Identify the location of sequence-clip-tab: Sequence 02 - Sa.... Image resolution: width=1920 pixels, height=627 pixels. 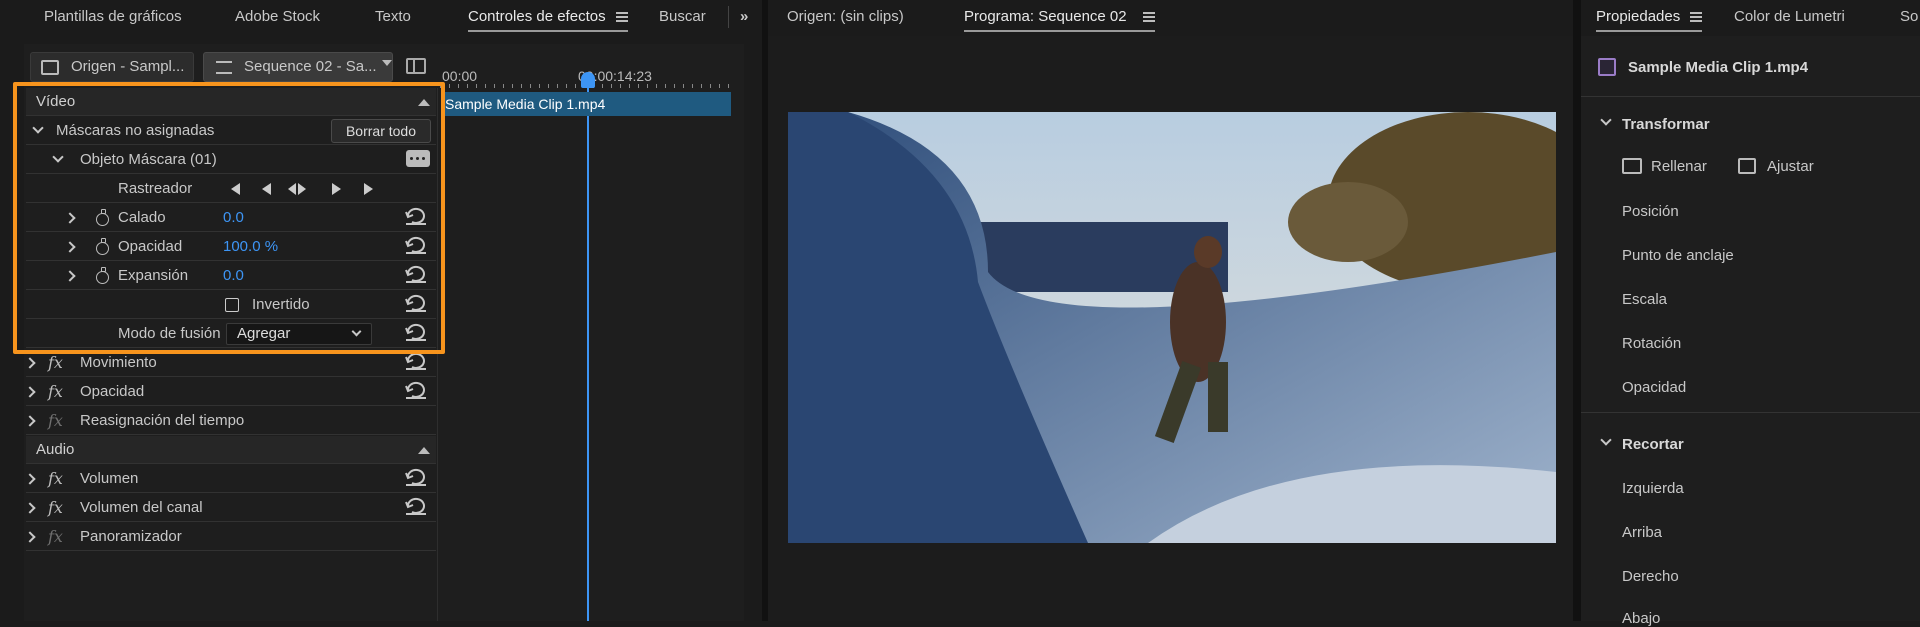
(298, 67).